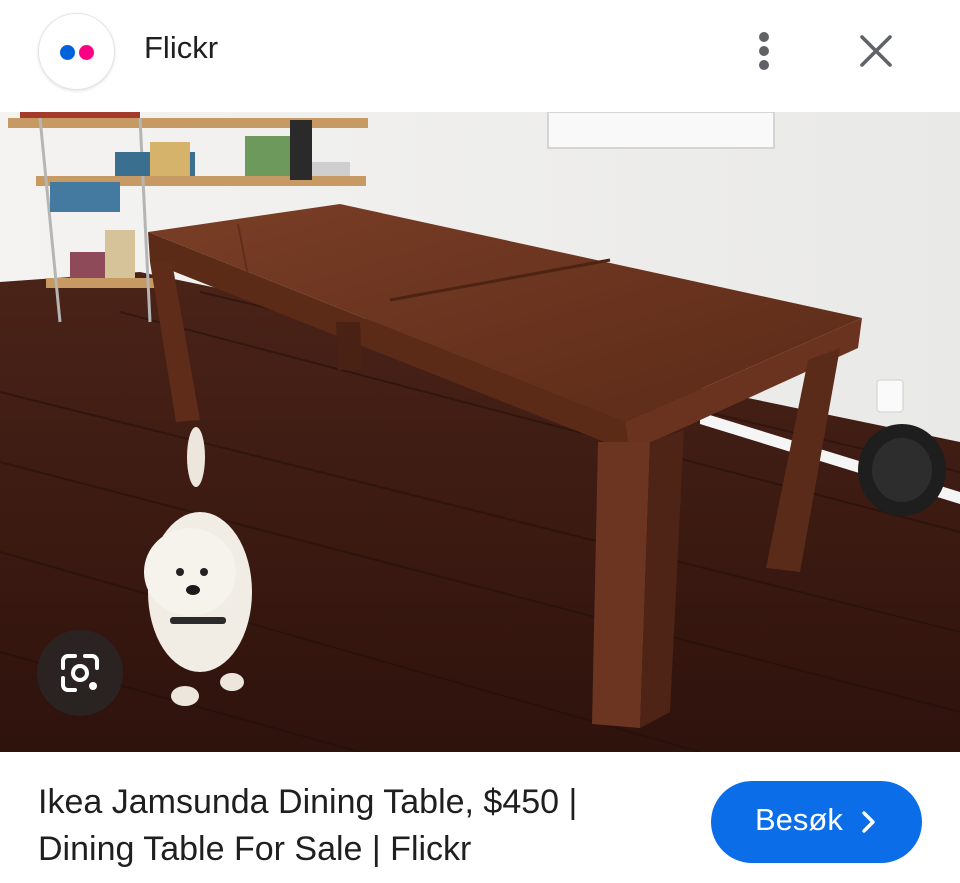 The height and width of the screenshot is (883, 960). Describe the element at coordinates (67, 52) in the screenshot. I see `flickr-logo-blue-dot` at that location.